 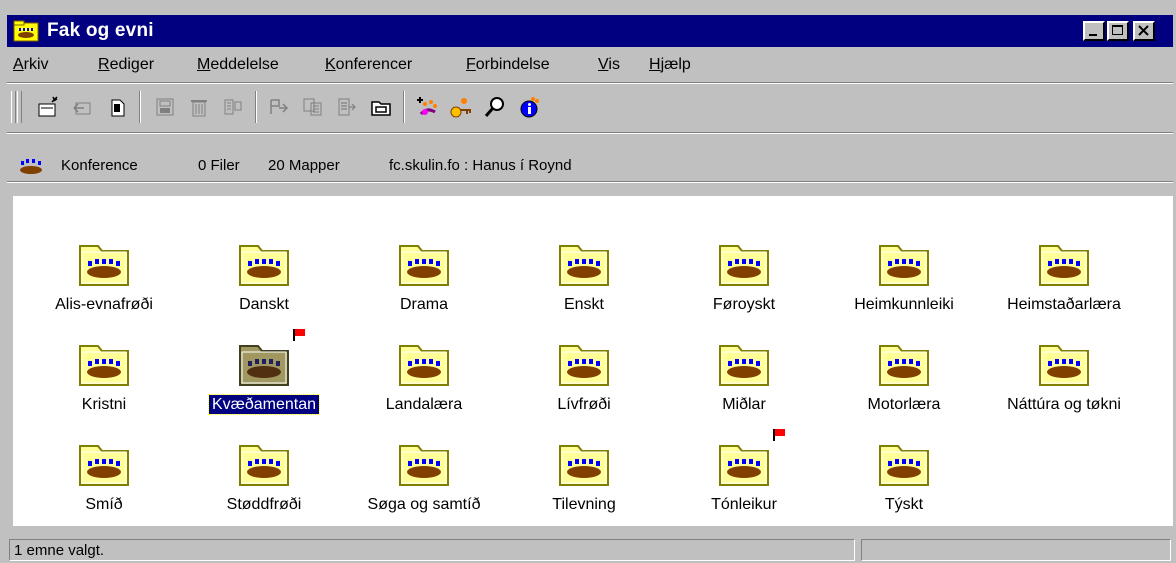 What do you see at coordinates (83, 107) in the screenshot?
I see `reply-icon` at bounding box center [83, 107].